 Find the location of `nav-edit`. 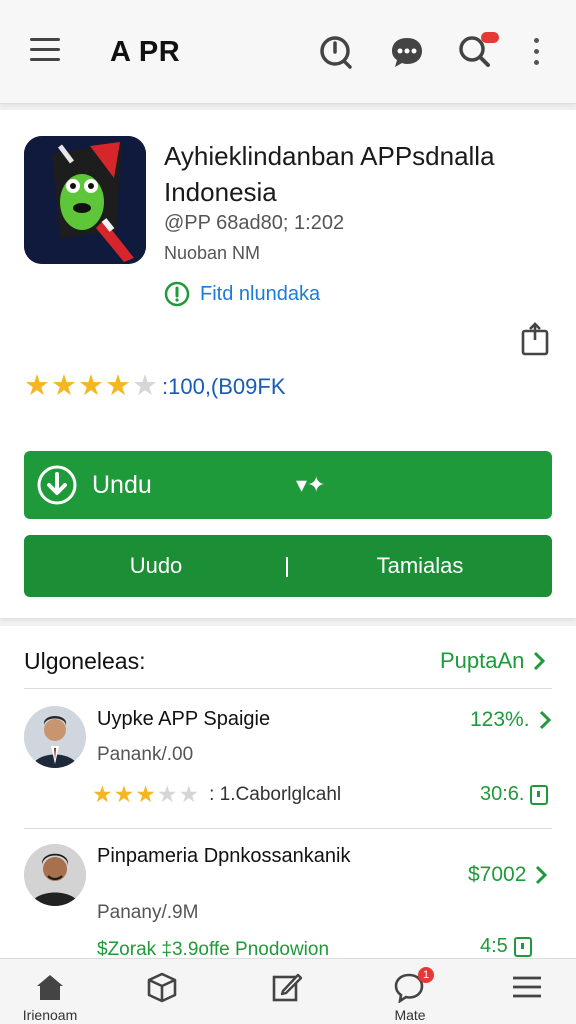

nav-edit is located at coordinates (288, 991).